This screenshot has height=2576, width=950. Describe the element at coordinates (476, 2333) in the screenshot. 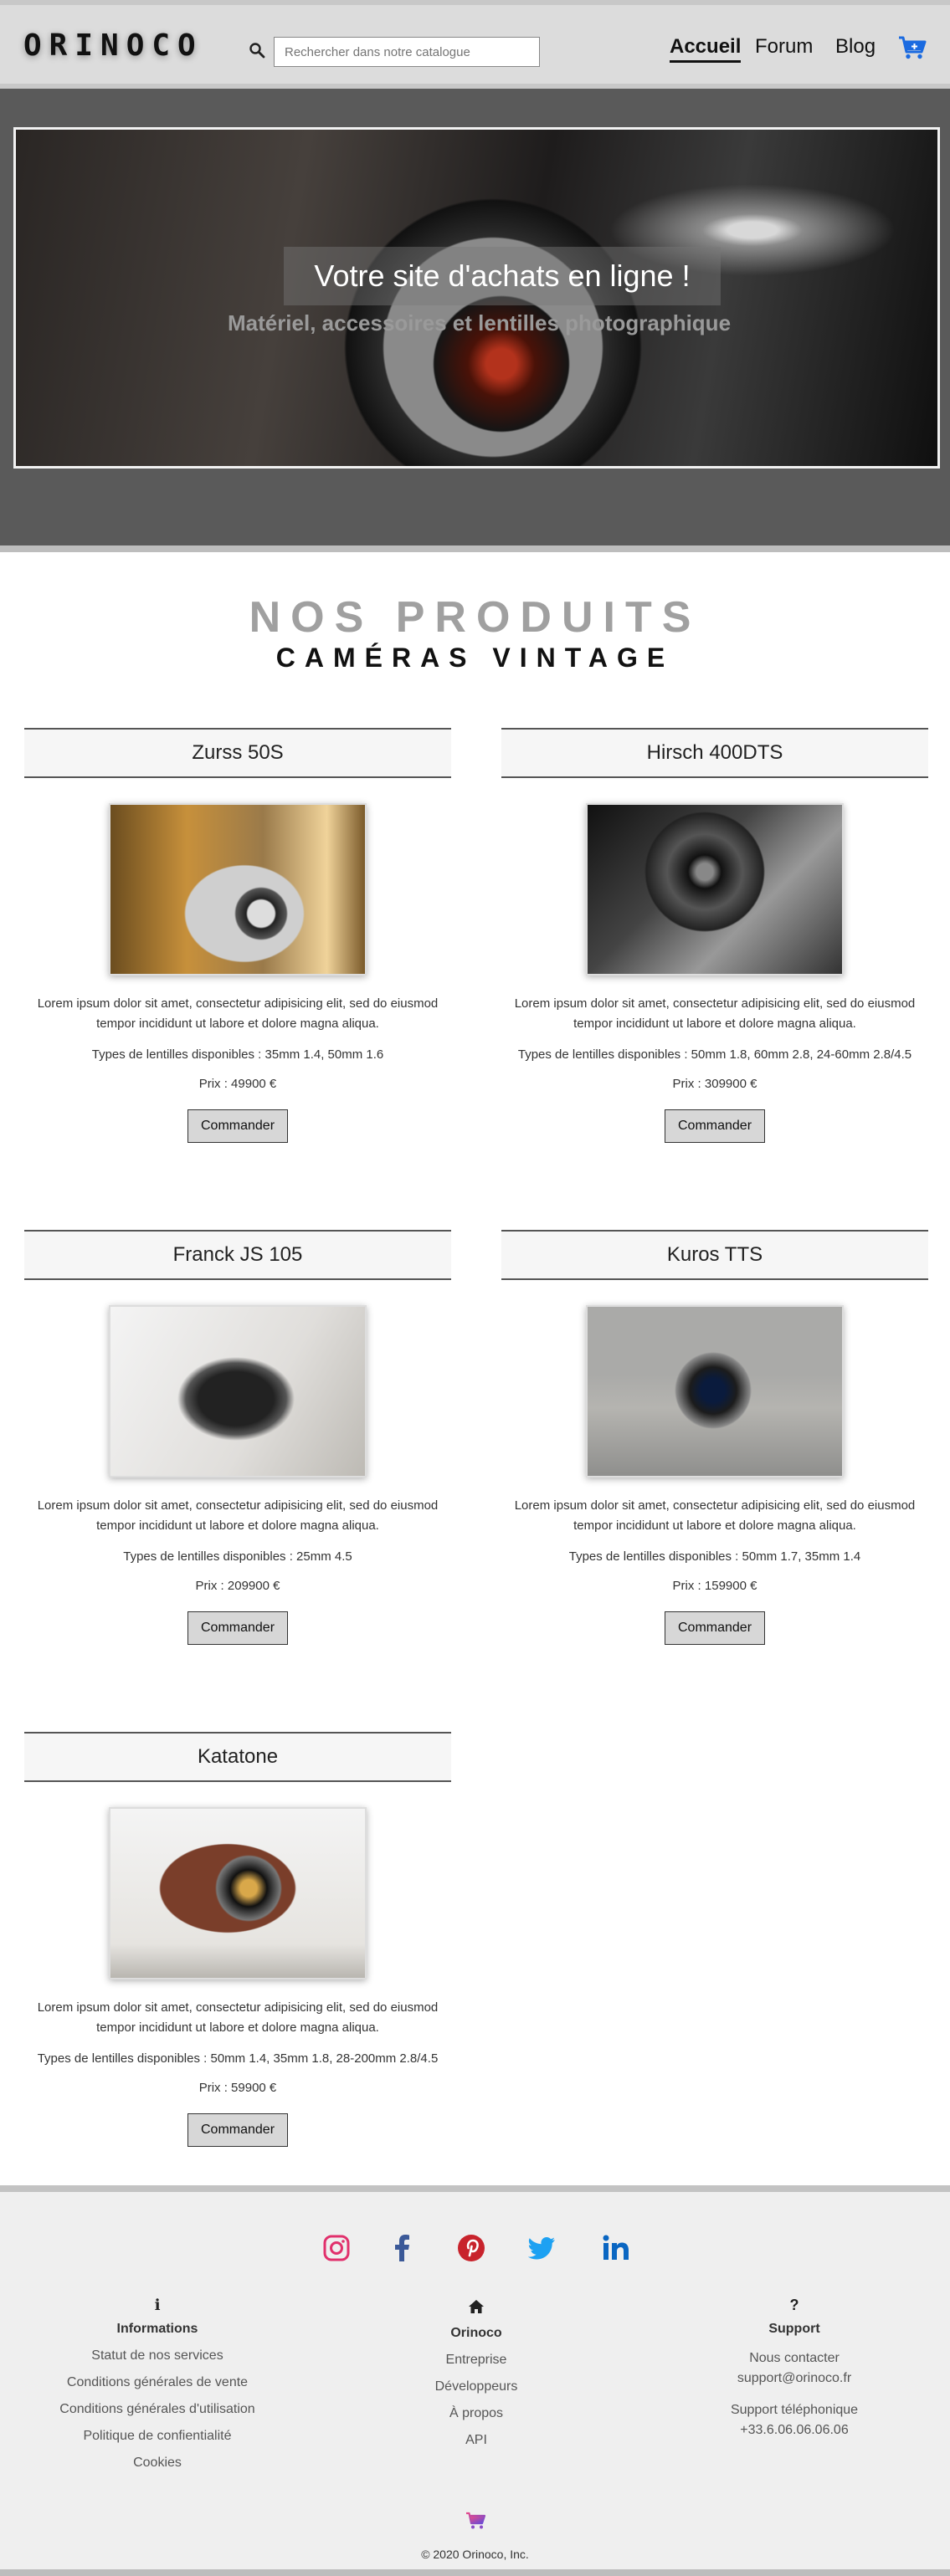

I see `footer-col-title: Orinoco` at that location.